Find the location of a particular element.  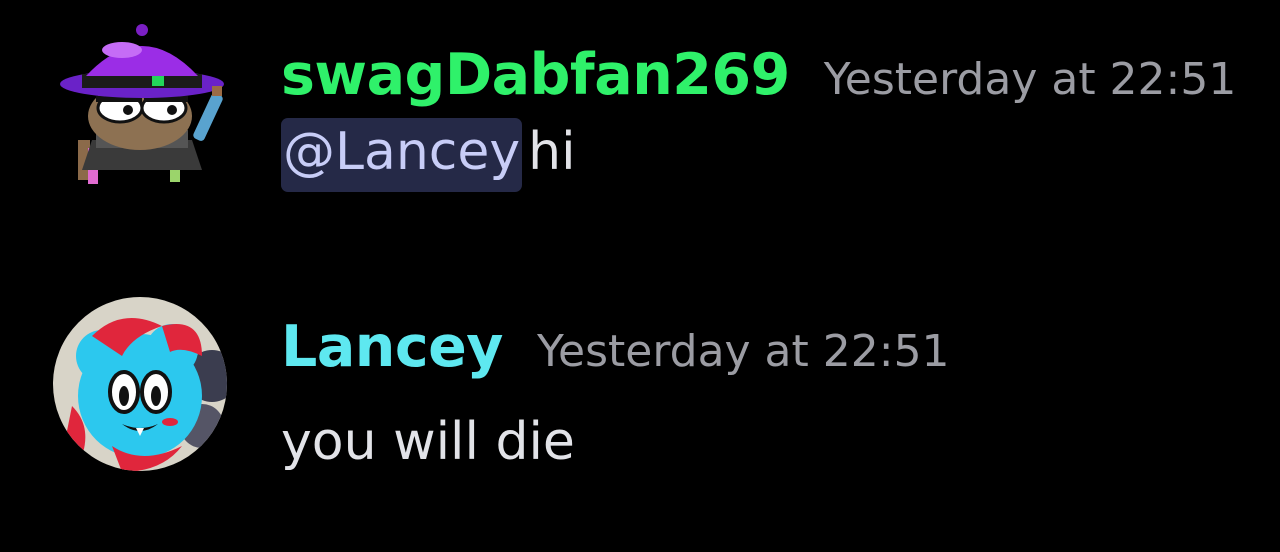

message-header: swagDabfan269 Yesterday at 22:51 is located at coordinates (758, 75).